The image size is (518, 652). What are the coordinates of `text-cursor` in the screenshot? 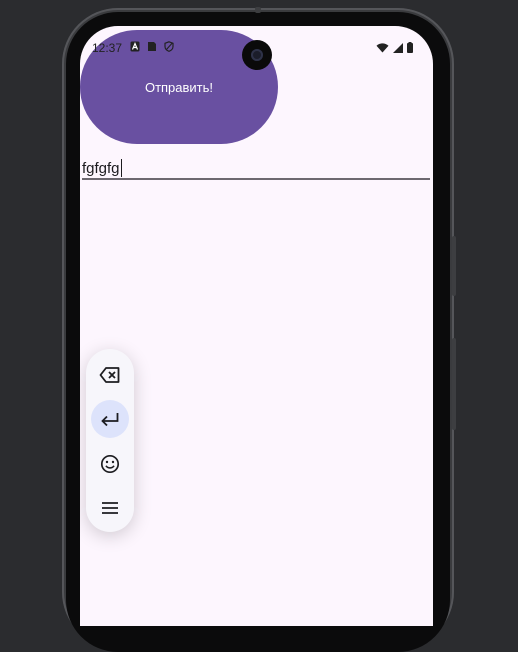 It's located at (121, 168).